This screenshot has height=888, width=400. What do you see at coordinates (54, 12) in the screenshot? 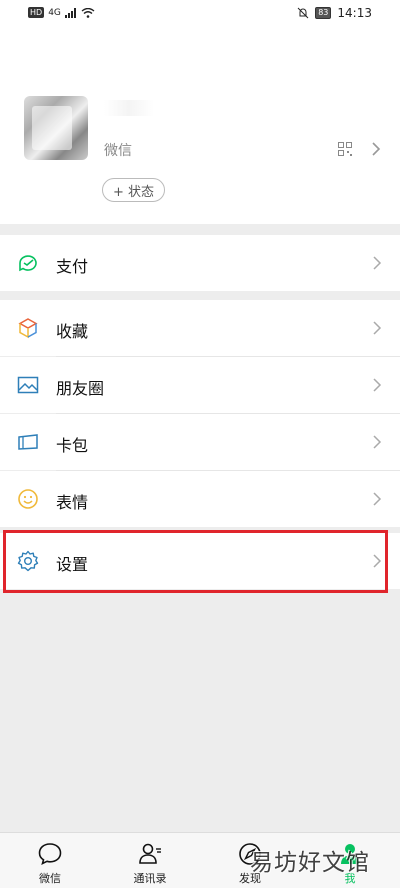
I see `network-label: 4G` at bounding box center [54, 12].